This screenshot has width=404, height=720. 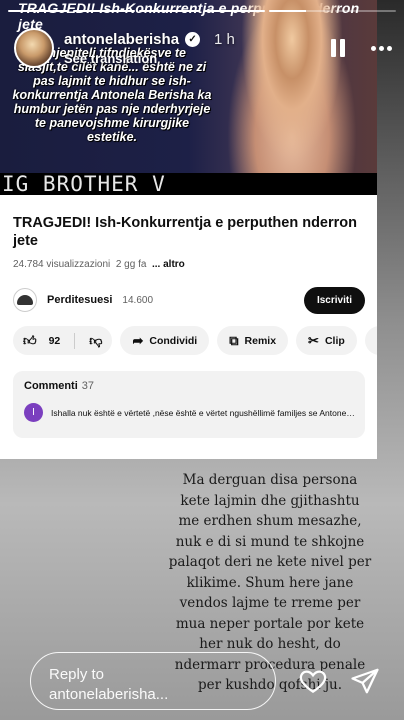 What do you see at coordinates (260, 340) in the screenshot?
I see `remix-label: Remix` at bounding box center [260, 340].